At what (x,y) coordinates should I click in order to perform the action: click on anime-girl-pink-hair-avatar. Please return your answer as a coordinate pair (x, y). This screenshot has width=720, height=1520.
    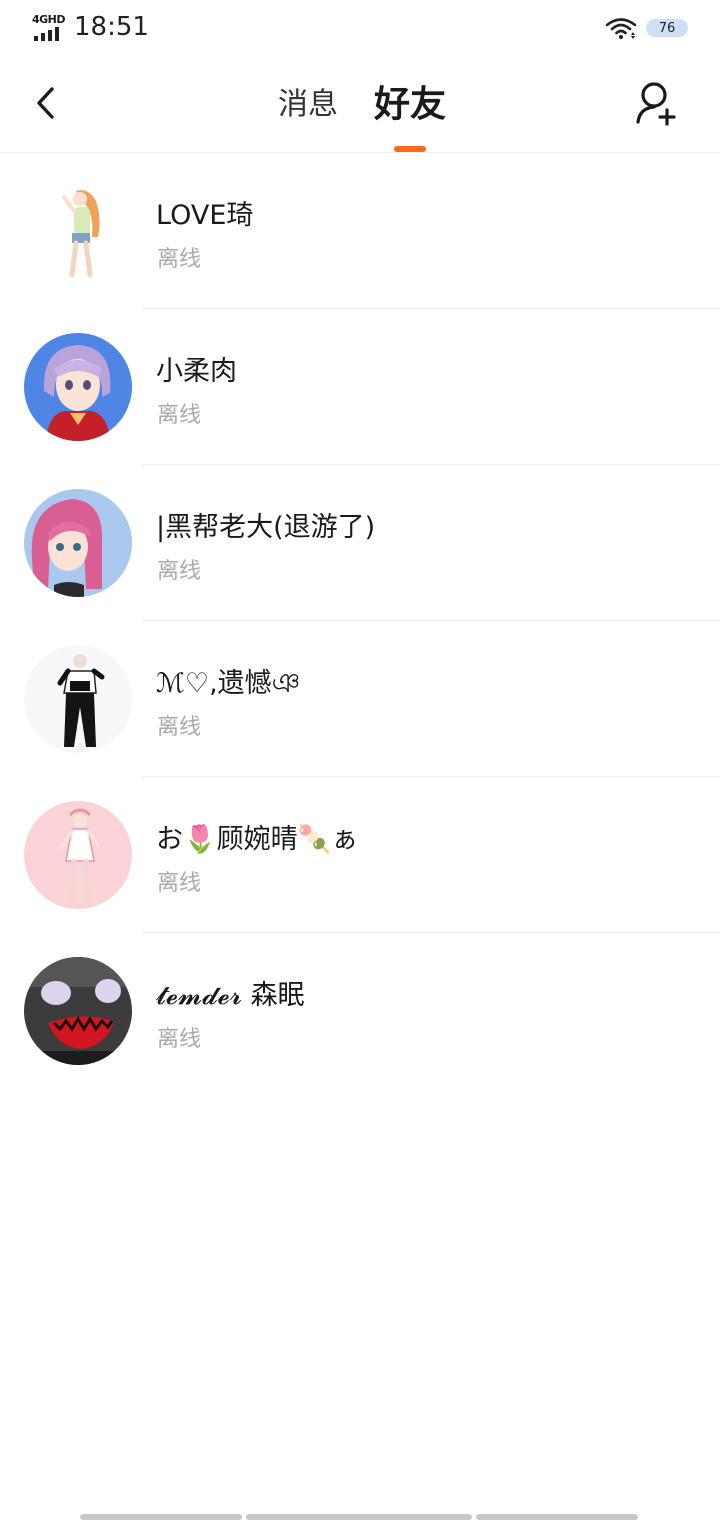
    Looking at the image, I should click on (78, 543).